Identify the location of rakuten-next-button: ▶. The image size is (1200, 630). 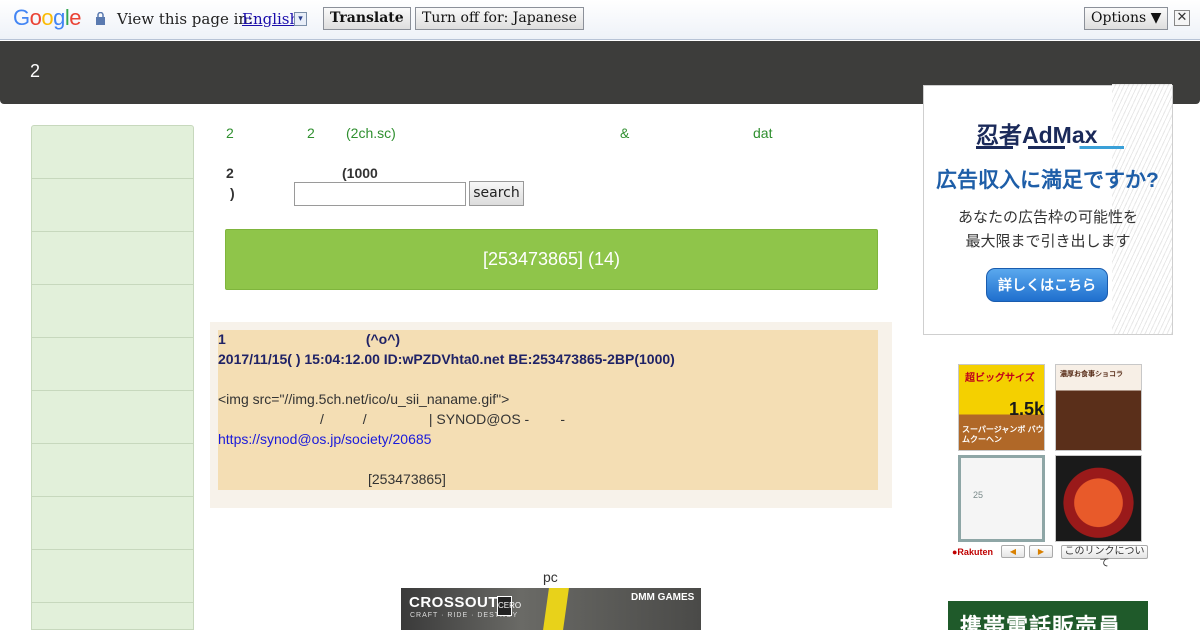
(1041, 551).